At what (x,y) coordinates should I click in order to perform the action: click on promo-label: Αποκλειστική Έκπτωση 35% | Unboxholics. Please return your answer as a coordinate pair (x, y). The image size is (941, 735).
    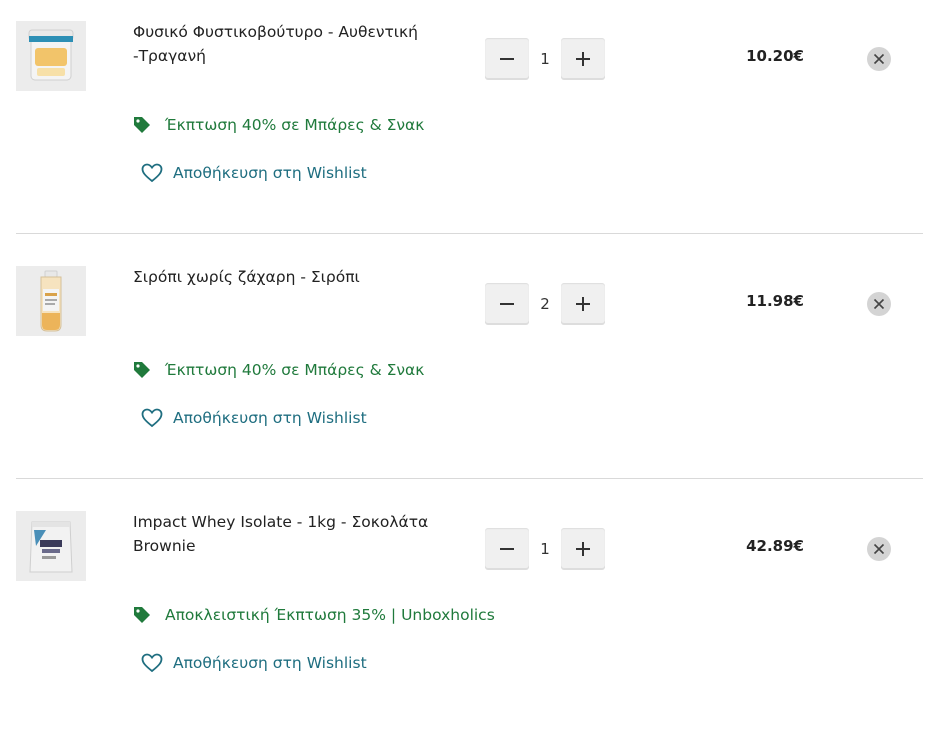
    Looking at the image, I should click on (314, 615).